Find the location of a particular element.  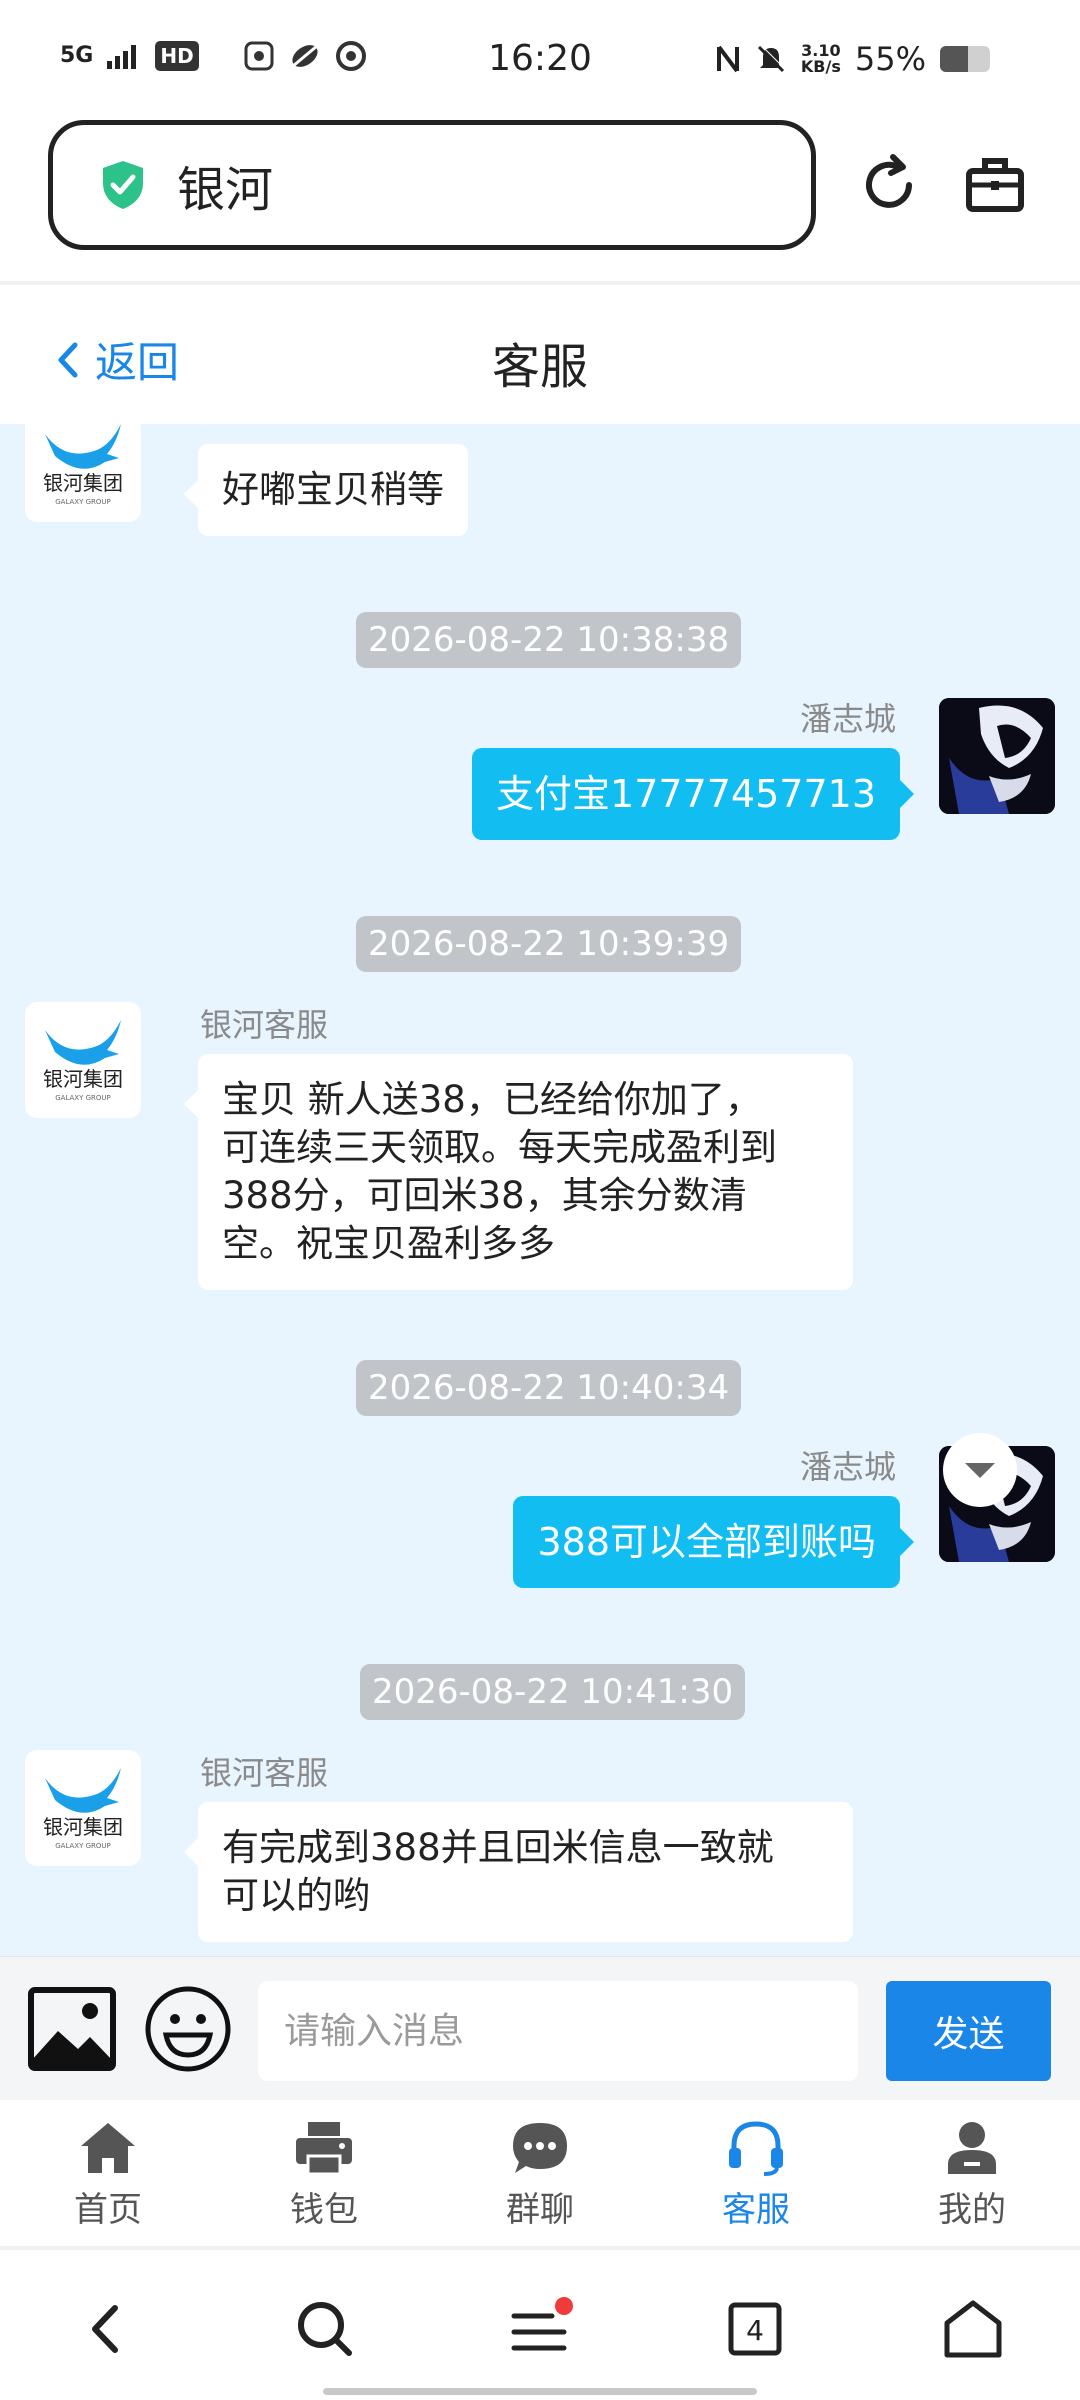

send-button: 发送 is located at coordinates (968, 2031).